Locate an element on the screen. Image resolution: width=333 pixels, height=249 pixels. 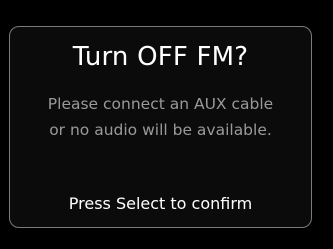
confirm-instruction: Press Select to confirm is located at coordinates (160, 204).